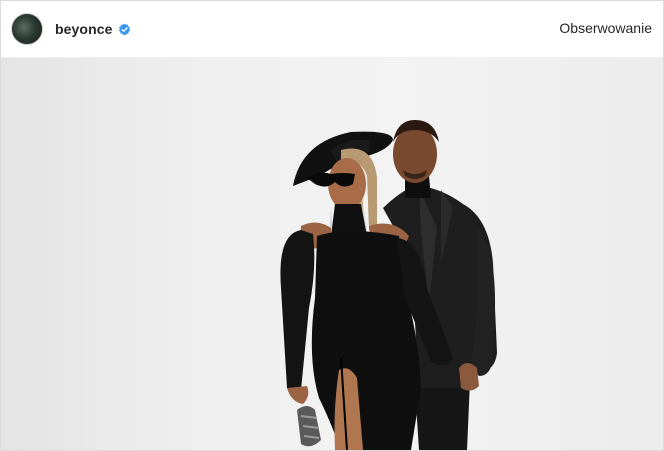  I want to click on following-button: Obserwowanie, so click(605, 28).